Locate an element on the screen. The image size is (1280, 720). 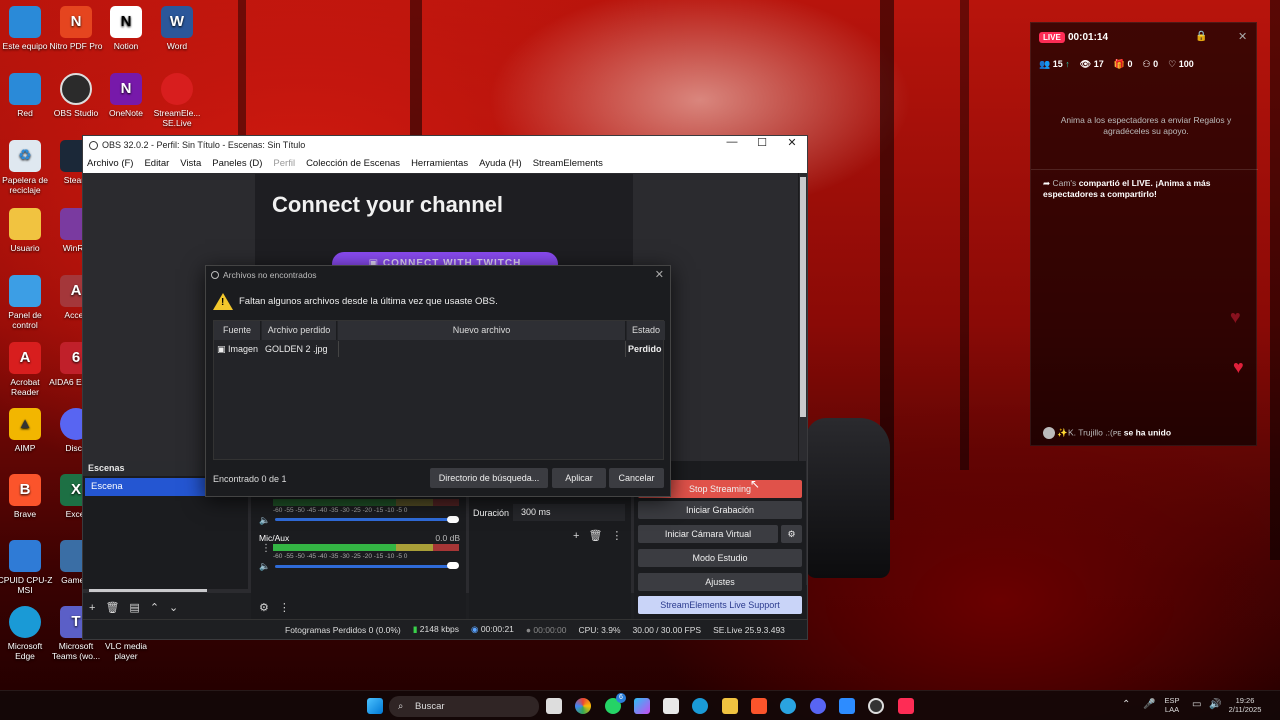
menu-profile: Perfil is located at coordinates (284, 163).